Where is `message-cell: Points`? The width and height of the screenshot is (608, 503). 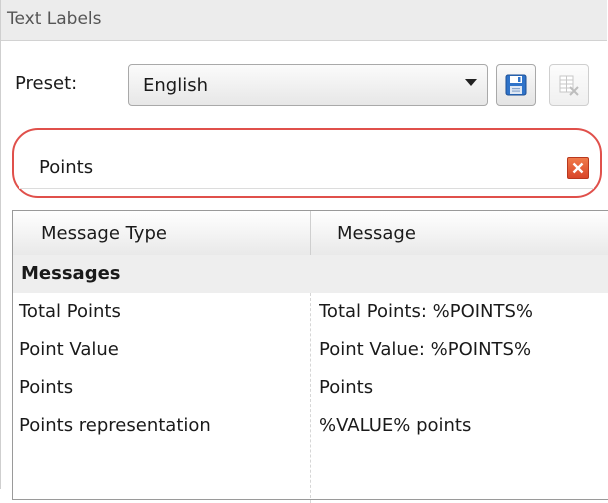
message-cell: Points is located at coordinates (463, 387).